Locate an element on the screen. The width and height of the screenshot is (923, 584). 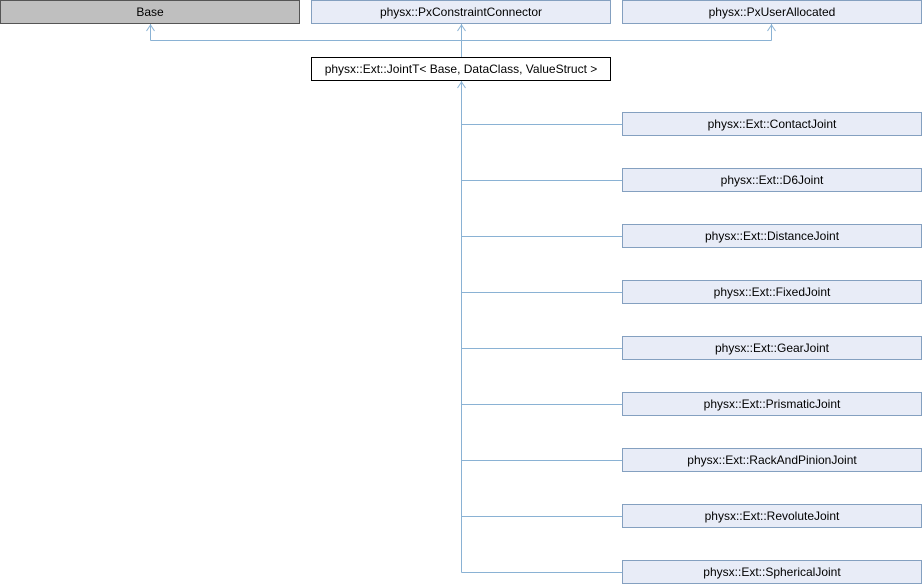
derived-class-revolute-joint: physx::Ext::RevoluteJoint is located at coordinates (772, 516).